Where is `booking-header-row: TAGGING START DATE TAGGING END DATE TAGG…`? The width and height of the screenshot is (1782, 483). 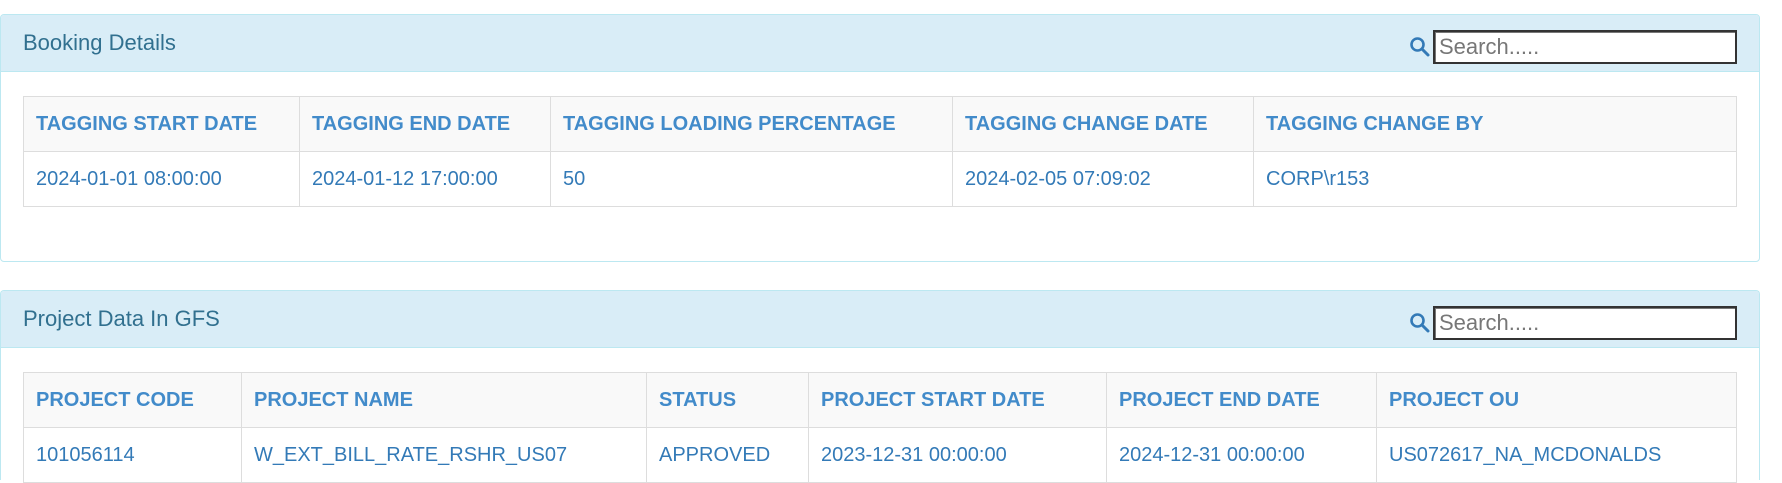 booking-header-row: TAGGING START DATE TAGGING END DATE TAGG… is located at coordinates (880, 124).